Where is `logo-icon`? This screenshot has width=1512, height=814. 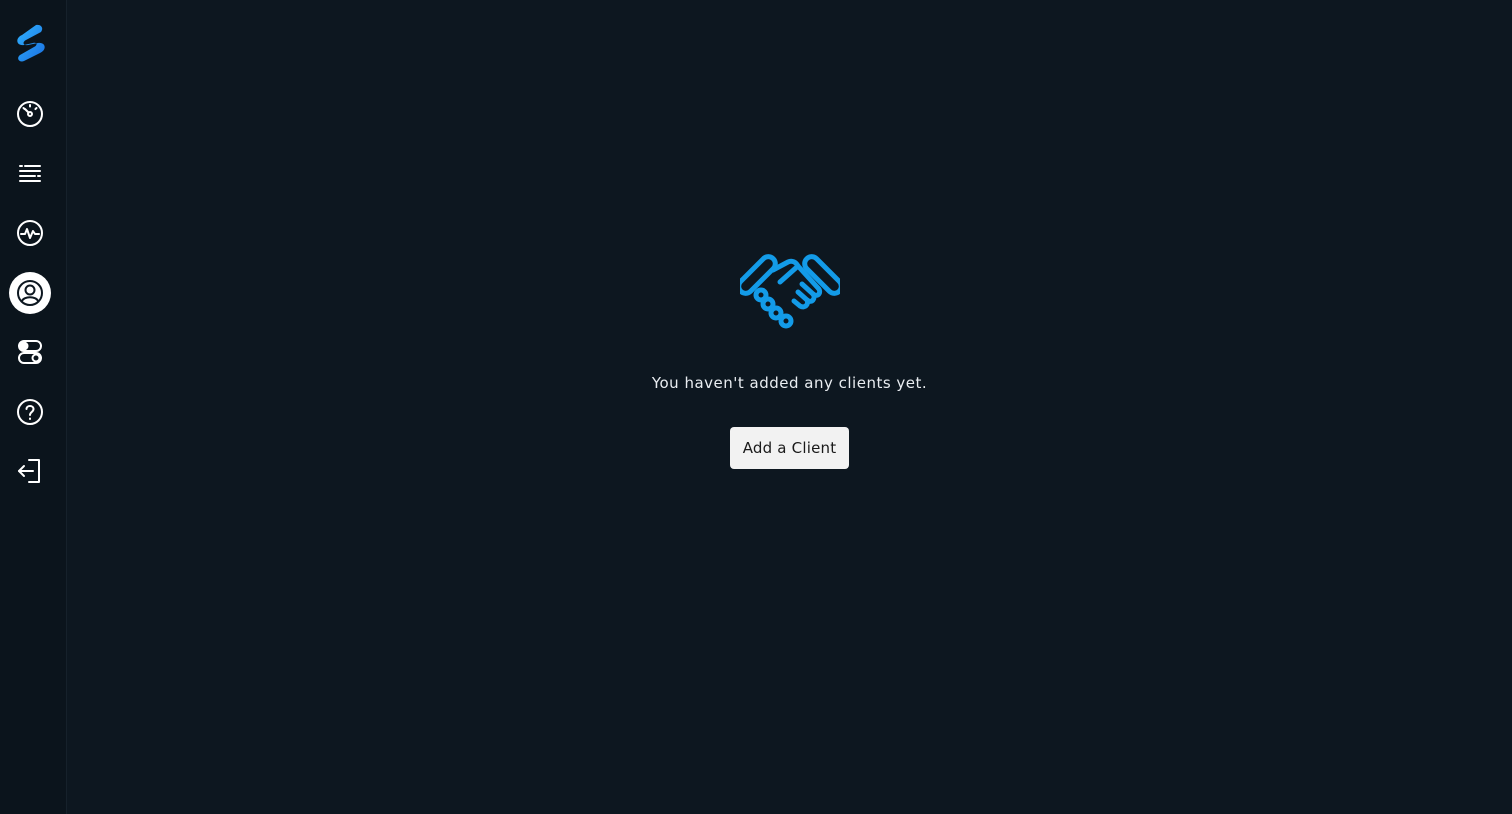 logo-icon is located at coordinates (31, 43).